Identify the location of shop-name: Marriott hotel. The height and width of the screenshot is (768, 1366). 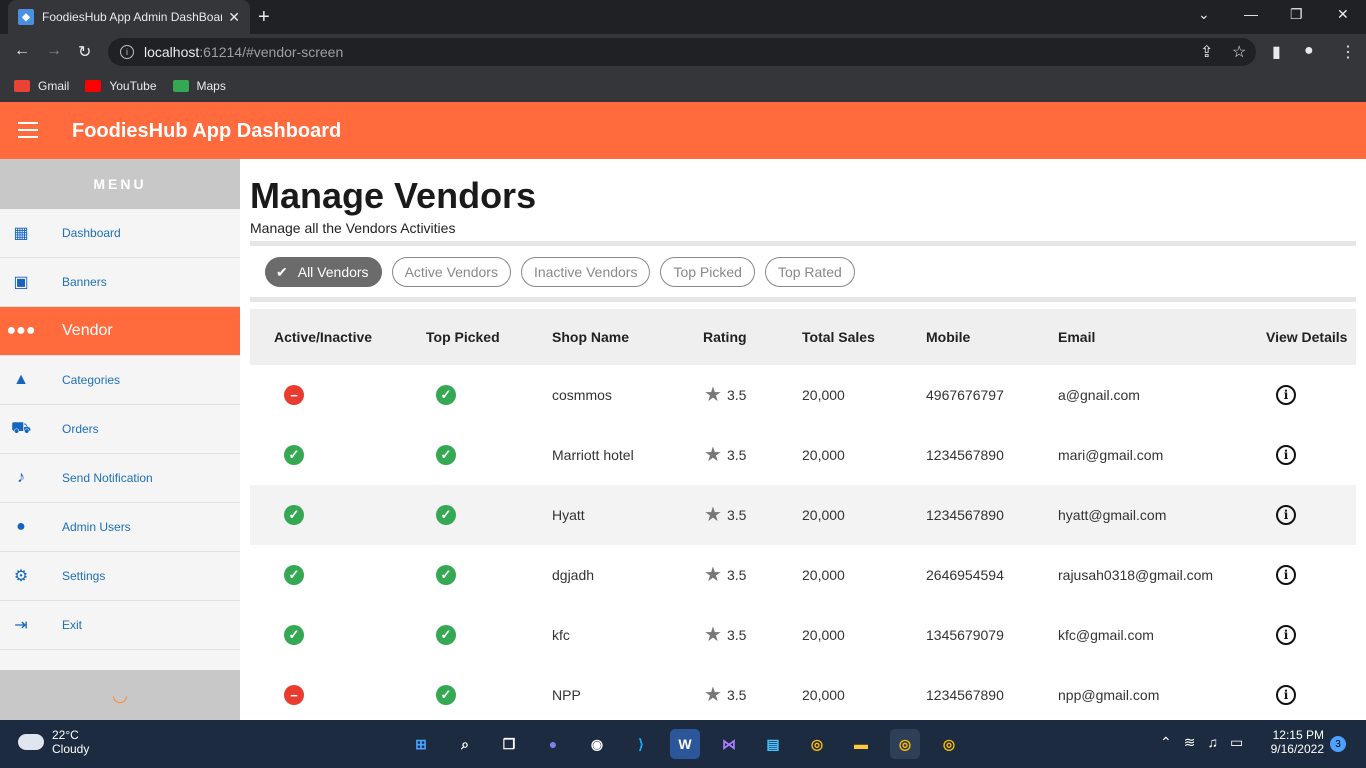
(593, 455).